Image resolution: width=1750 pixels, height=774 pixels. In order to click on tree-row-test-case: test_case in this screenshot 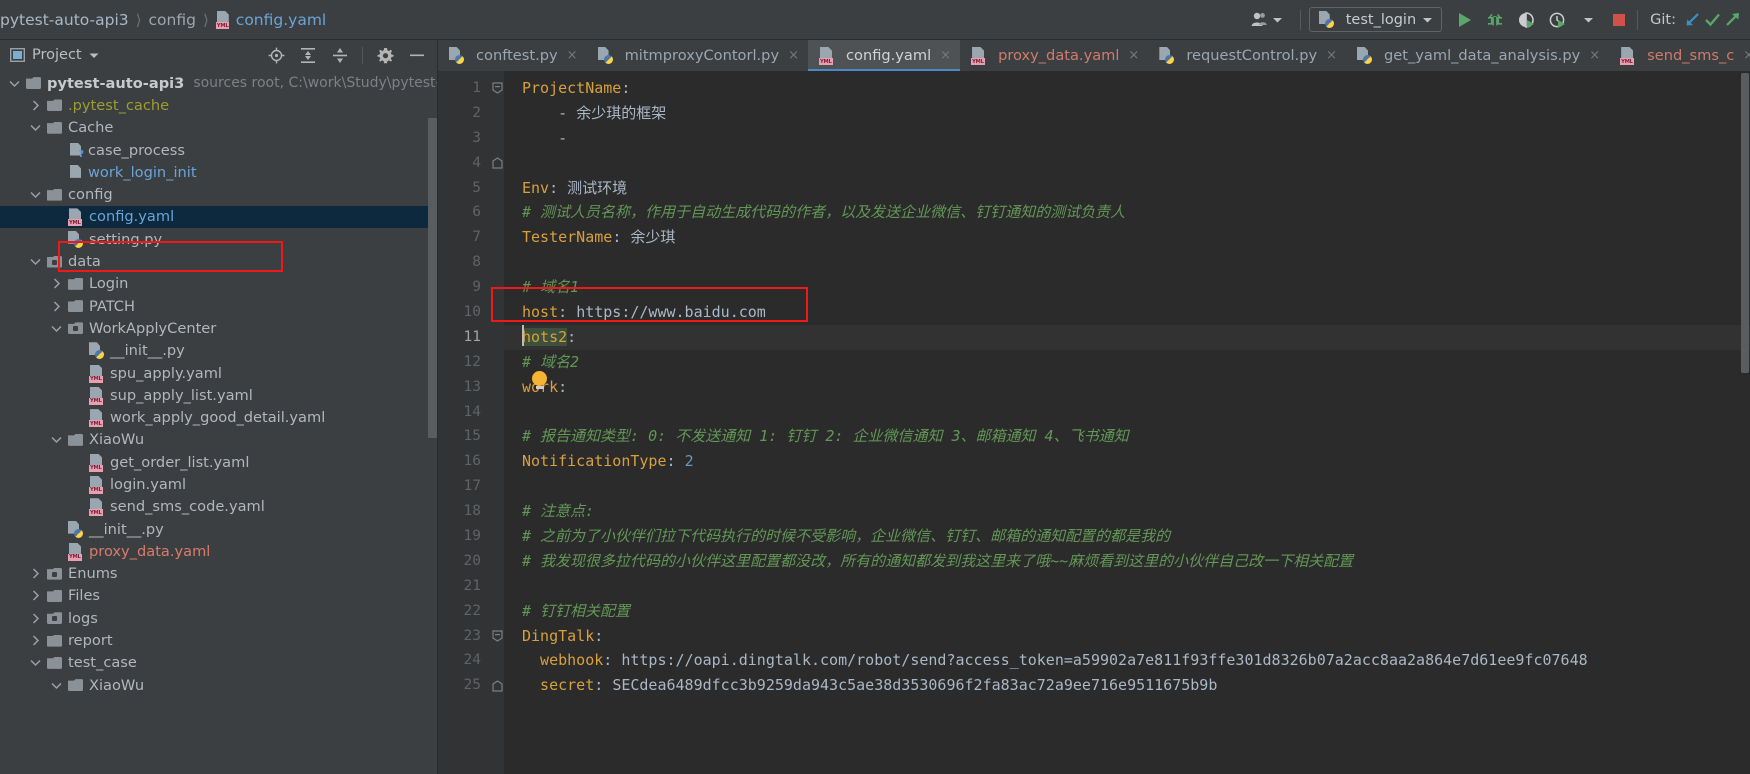, I will do `click(218, 663)`.